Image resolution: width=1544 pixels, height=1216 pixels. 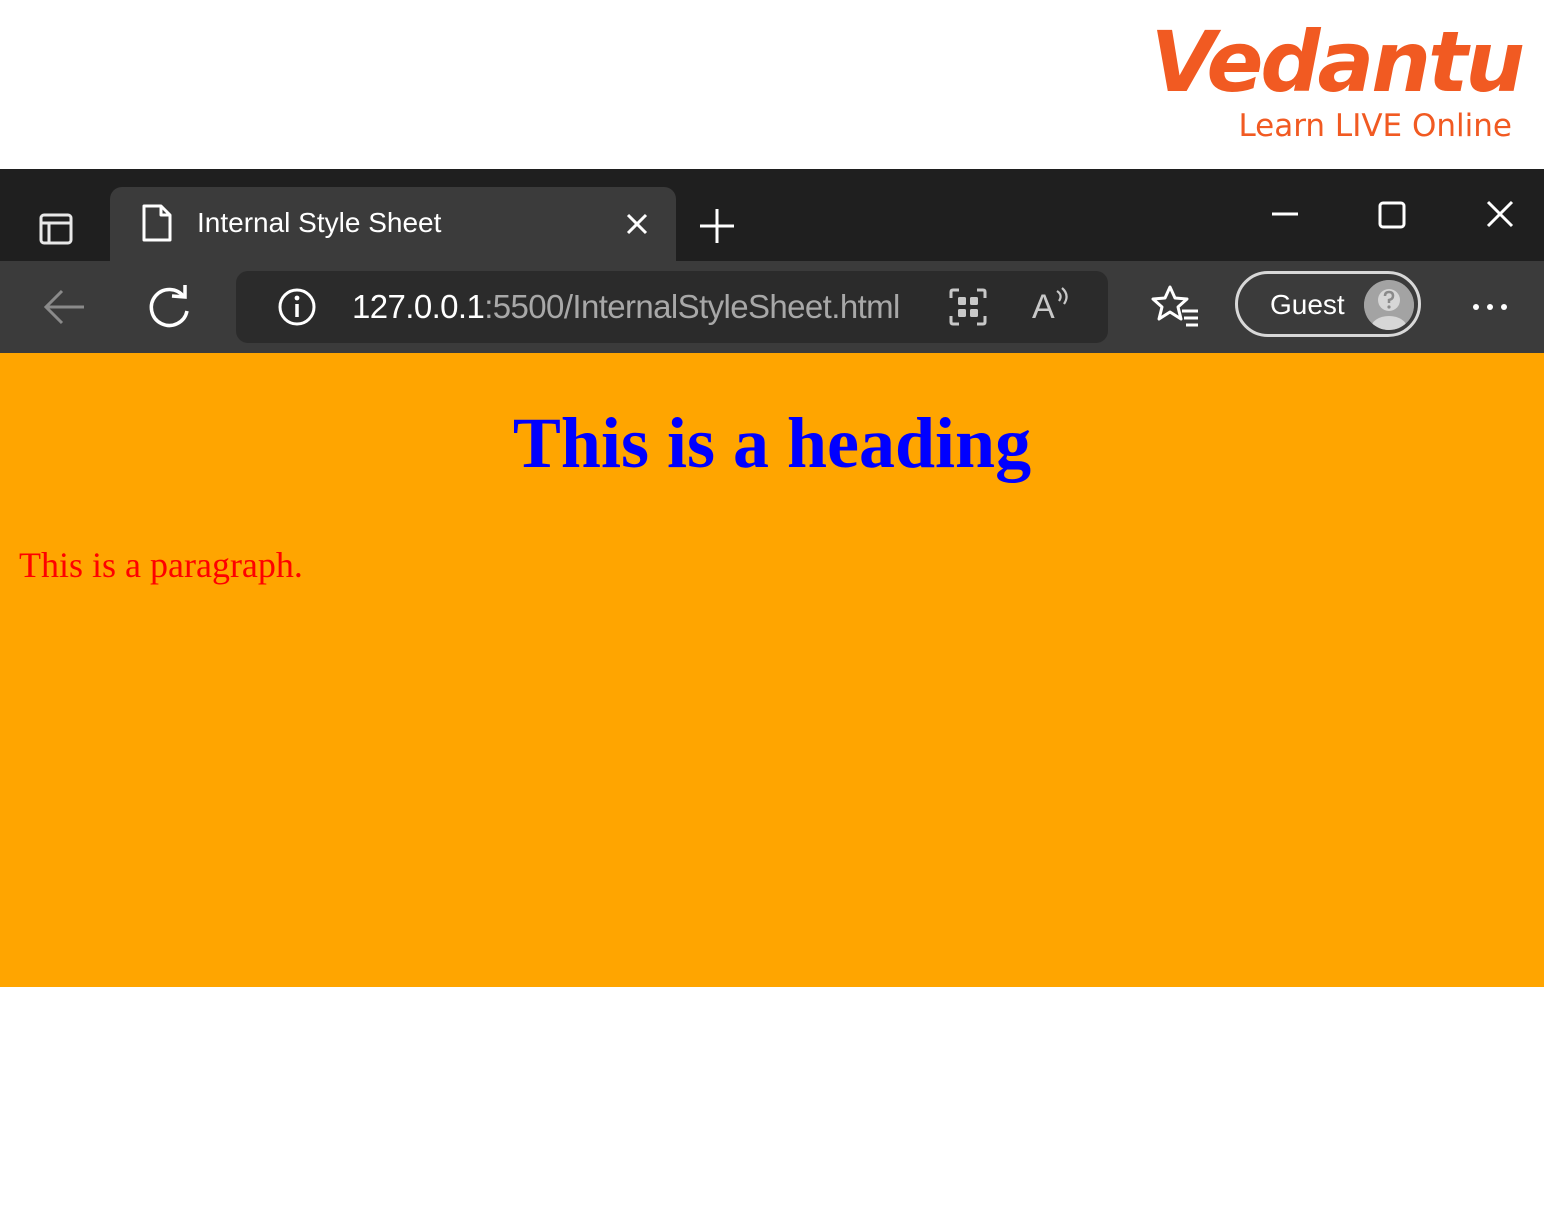 I want to click on more-icon, so click(x=1490, y=307).